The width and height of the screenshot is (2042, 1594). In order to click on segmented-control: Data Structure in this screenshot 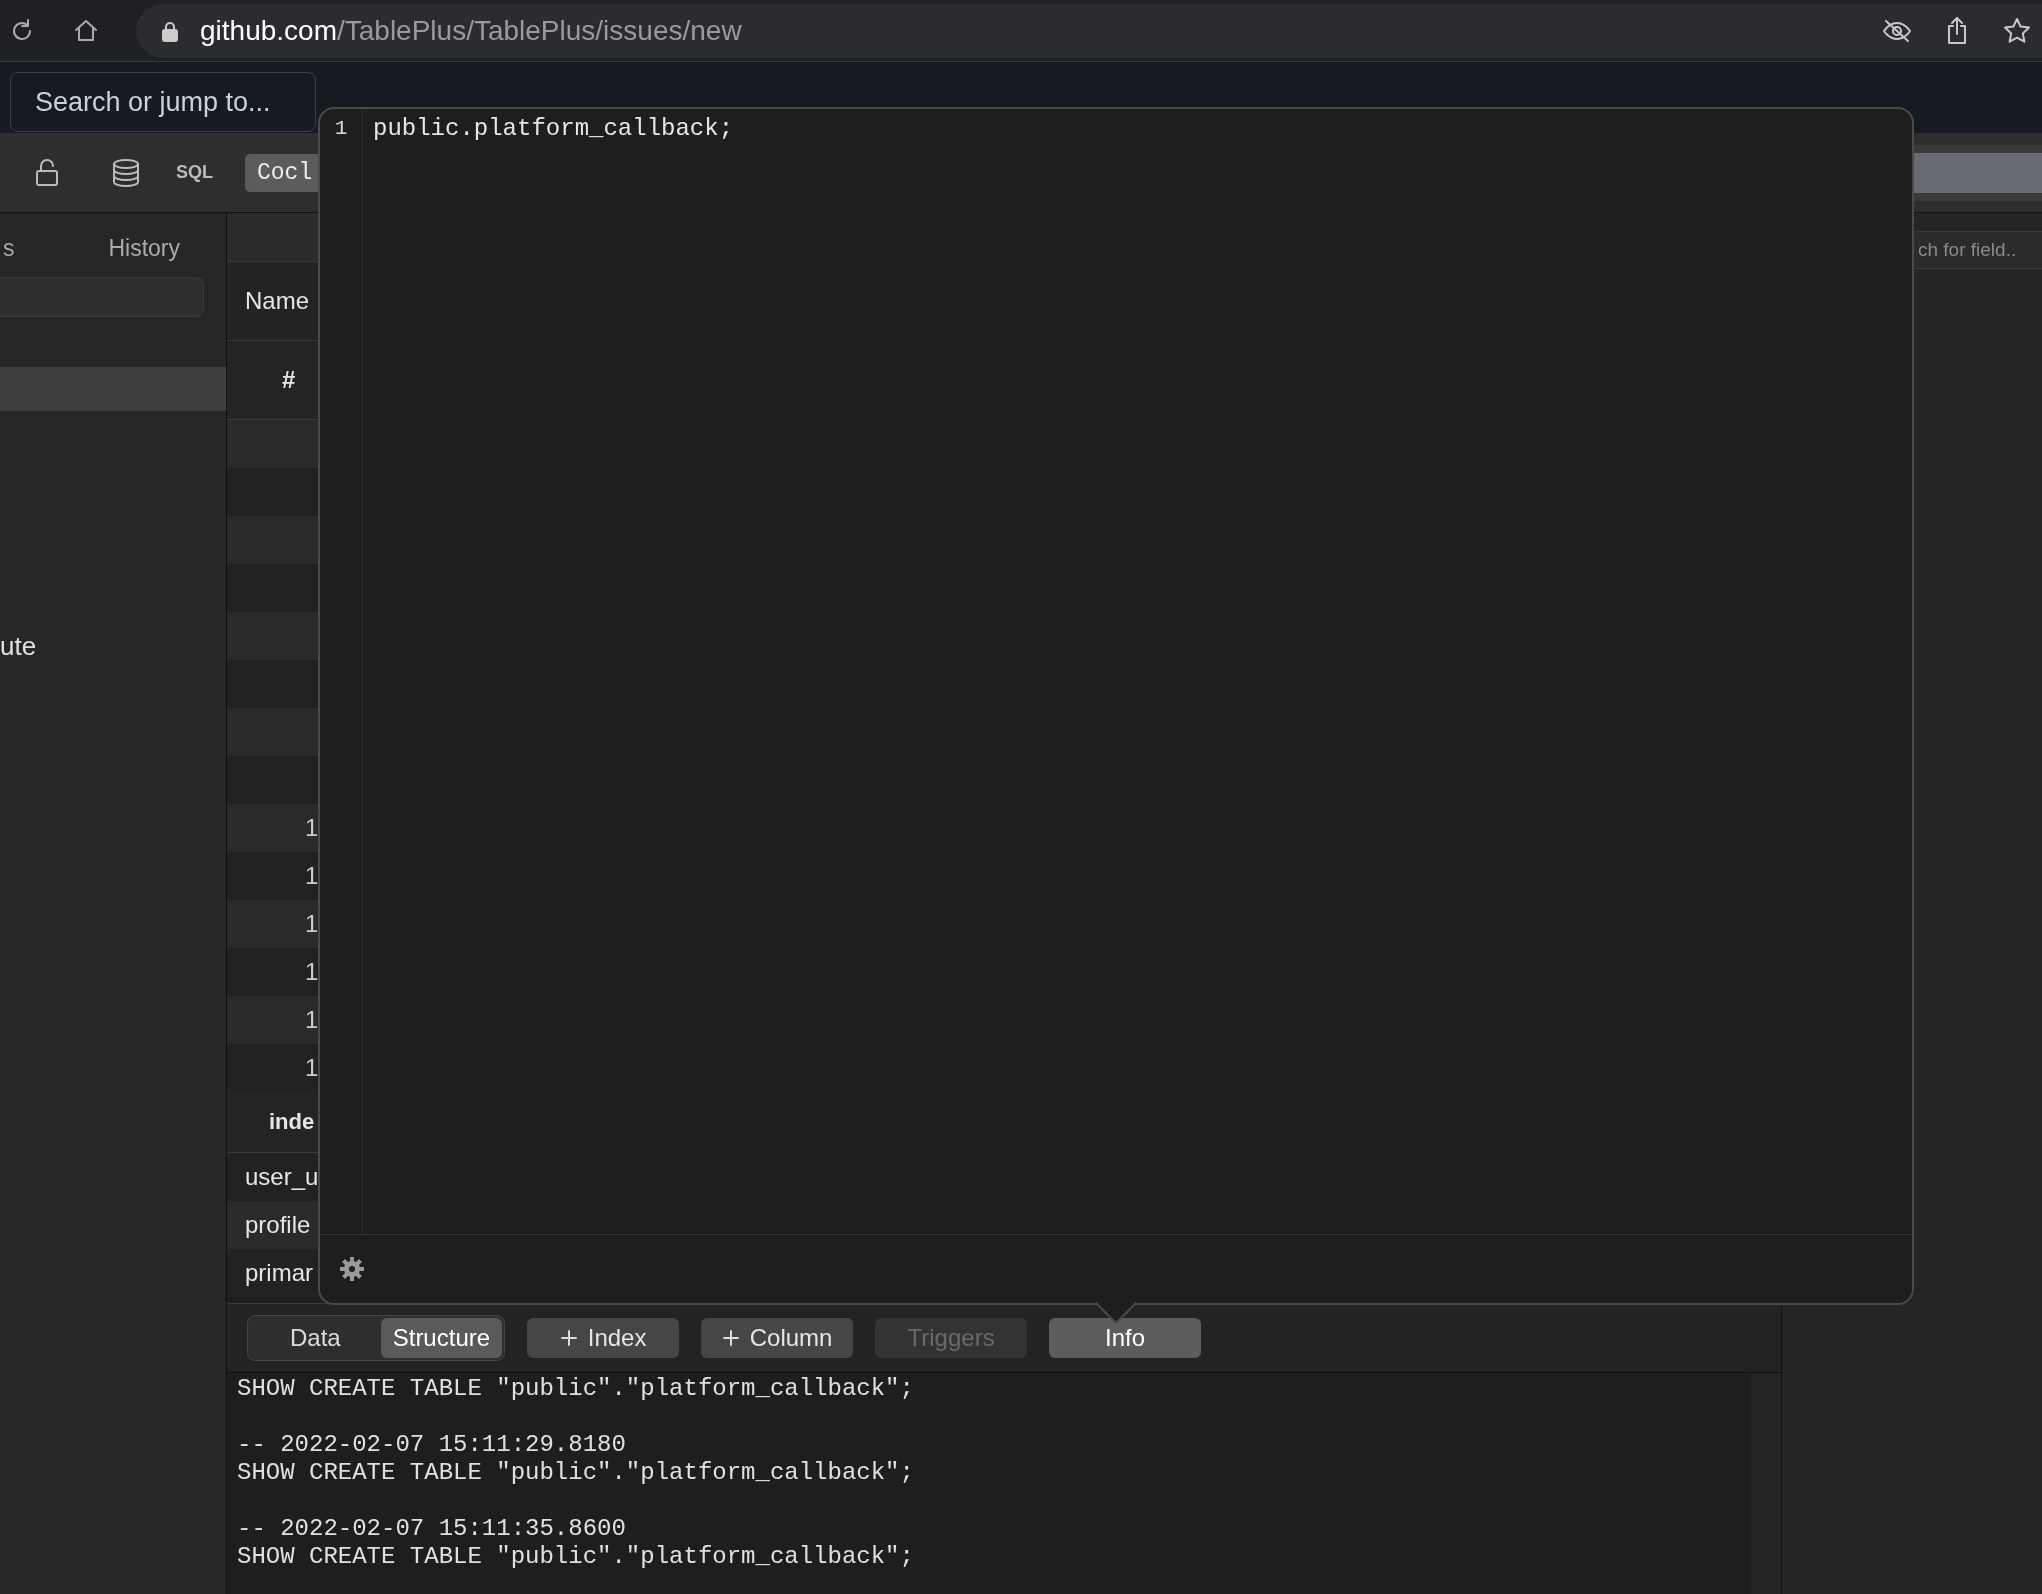, I will do `click(376, 1338)`.